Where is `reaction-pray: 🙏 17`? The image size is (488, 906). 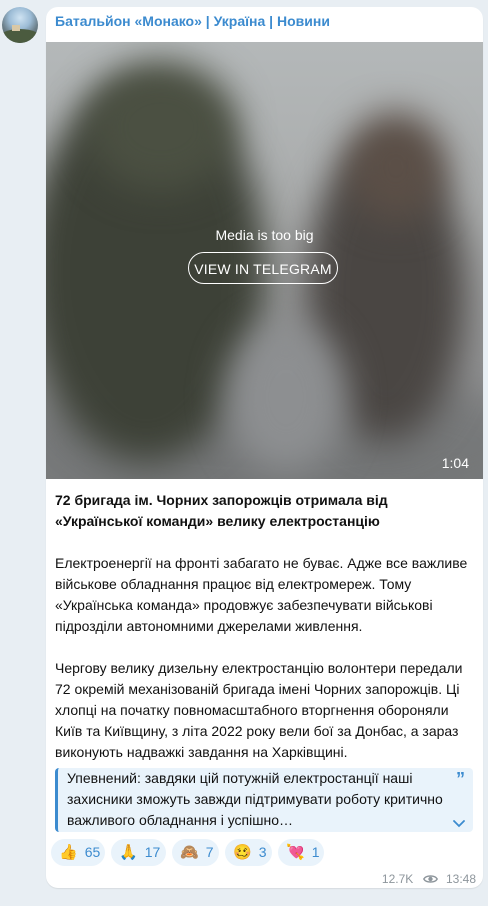 reaction-pray: 🙏 17 is located at coordinates (138, 852).